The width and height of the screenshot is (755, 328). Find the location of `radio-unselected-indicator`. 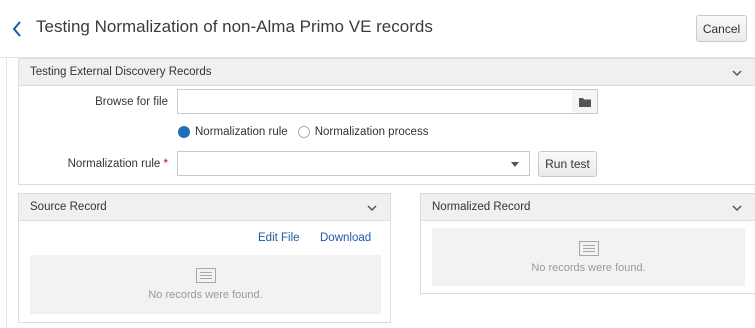

radio-unselected-indicator is located at coordinates (303, 132).